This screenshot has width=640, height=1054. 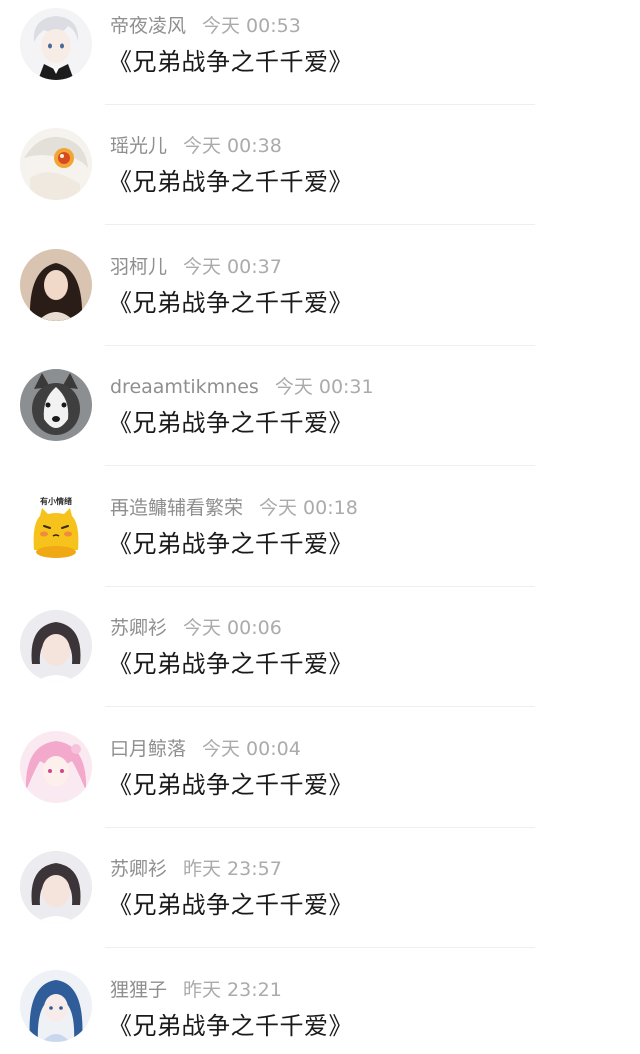 I want to click on avatar-anime-blue-hair-icon, so click(x=56, y=1006).